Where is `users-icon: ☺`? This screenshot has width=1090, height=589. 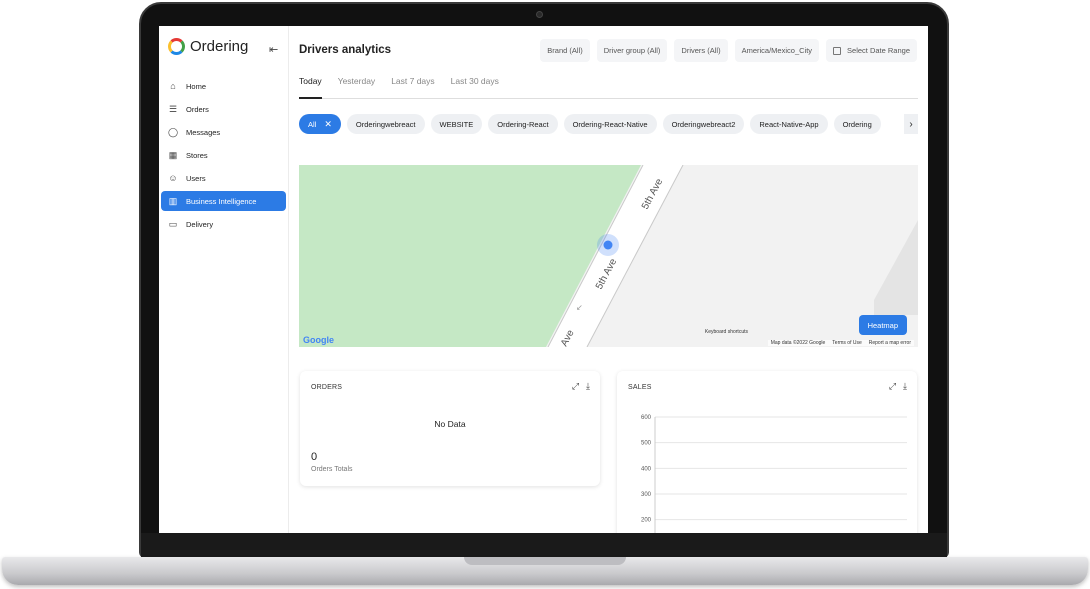
users-icon: ☺ is located at coordinates (173, 178).